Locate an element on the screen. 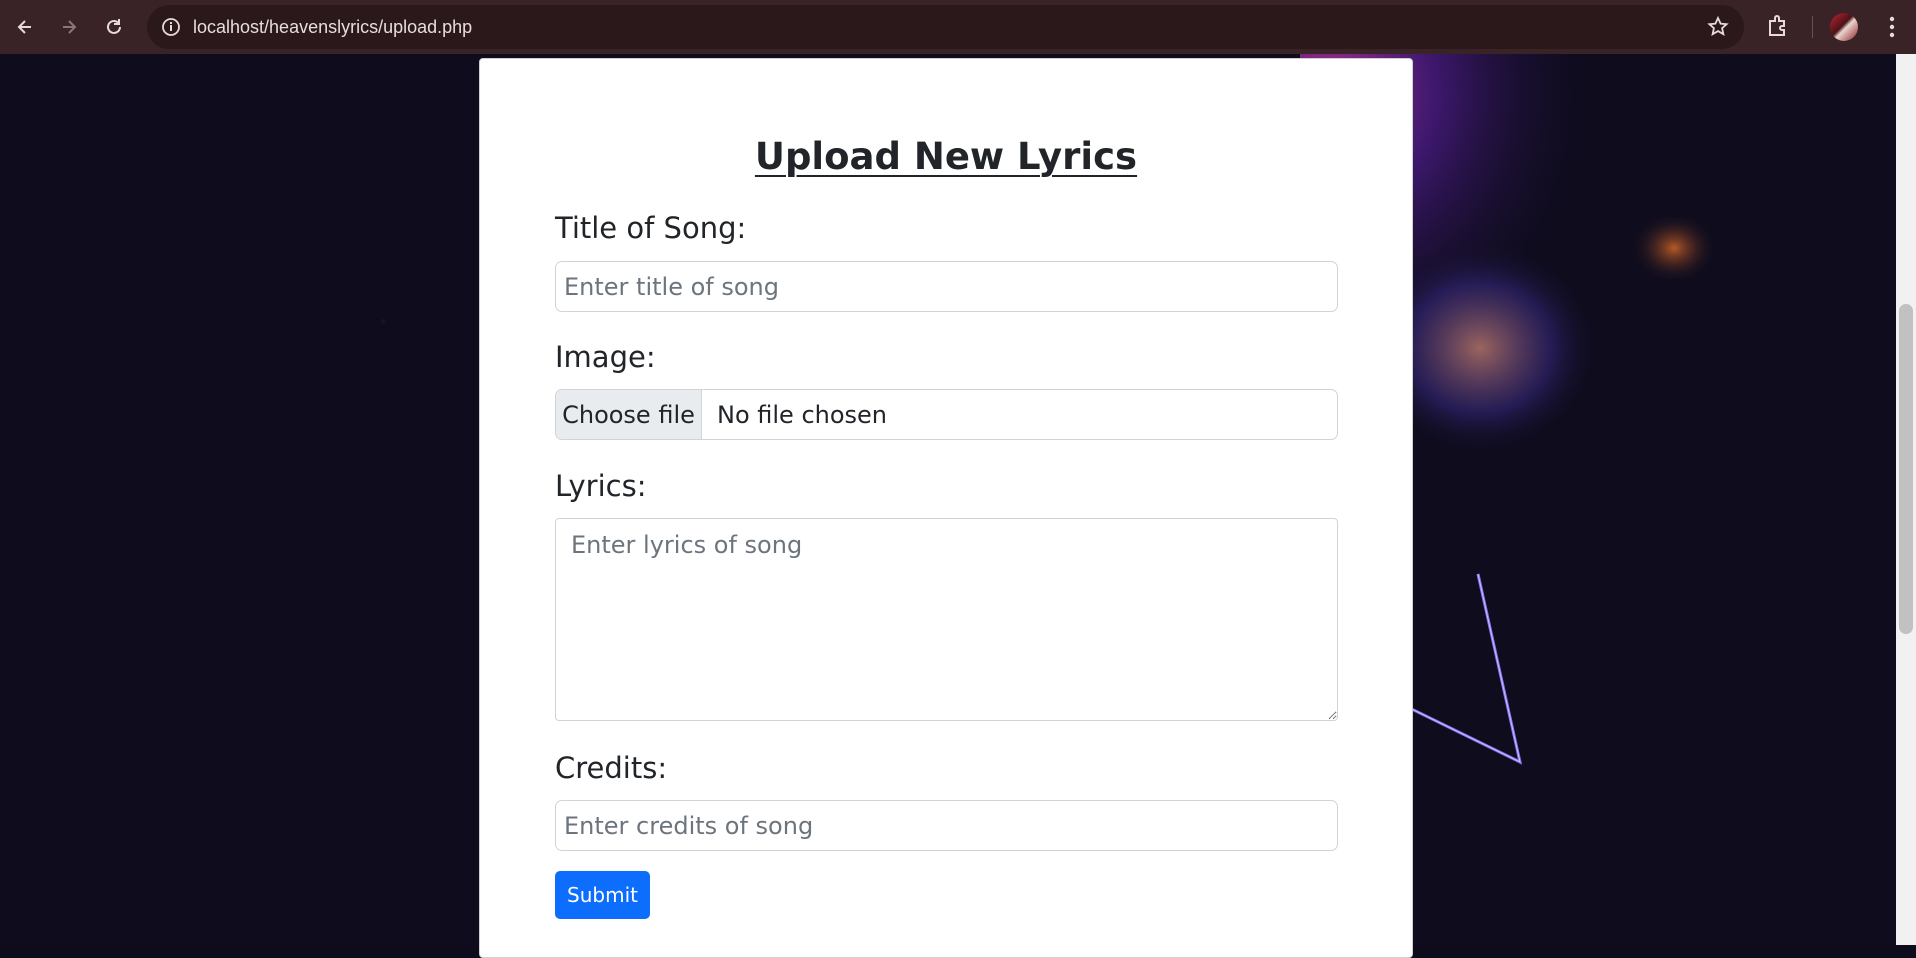 The width and height of the screenshot is (1916, 958). kebab-menu-icon is located at coordinates (1892, 29).